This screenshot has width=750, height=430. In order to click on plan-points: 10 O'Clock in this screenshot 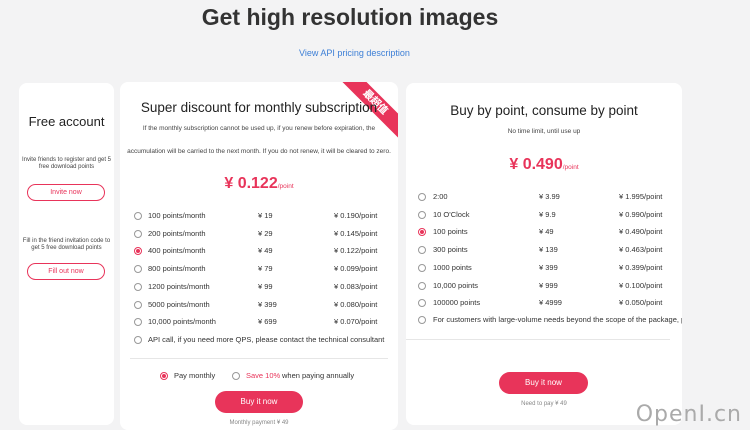, I will do `click(451, 214)`.